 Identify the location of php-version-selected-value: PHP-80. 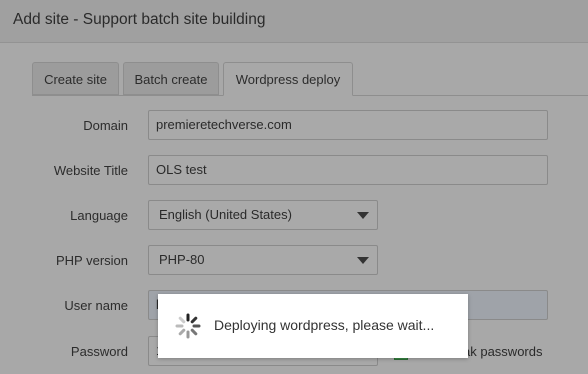
(182, 259).